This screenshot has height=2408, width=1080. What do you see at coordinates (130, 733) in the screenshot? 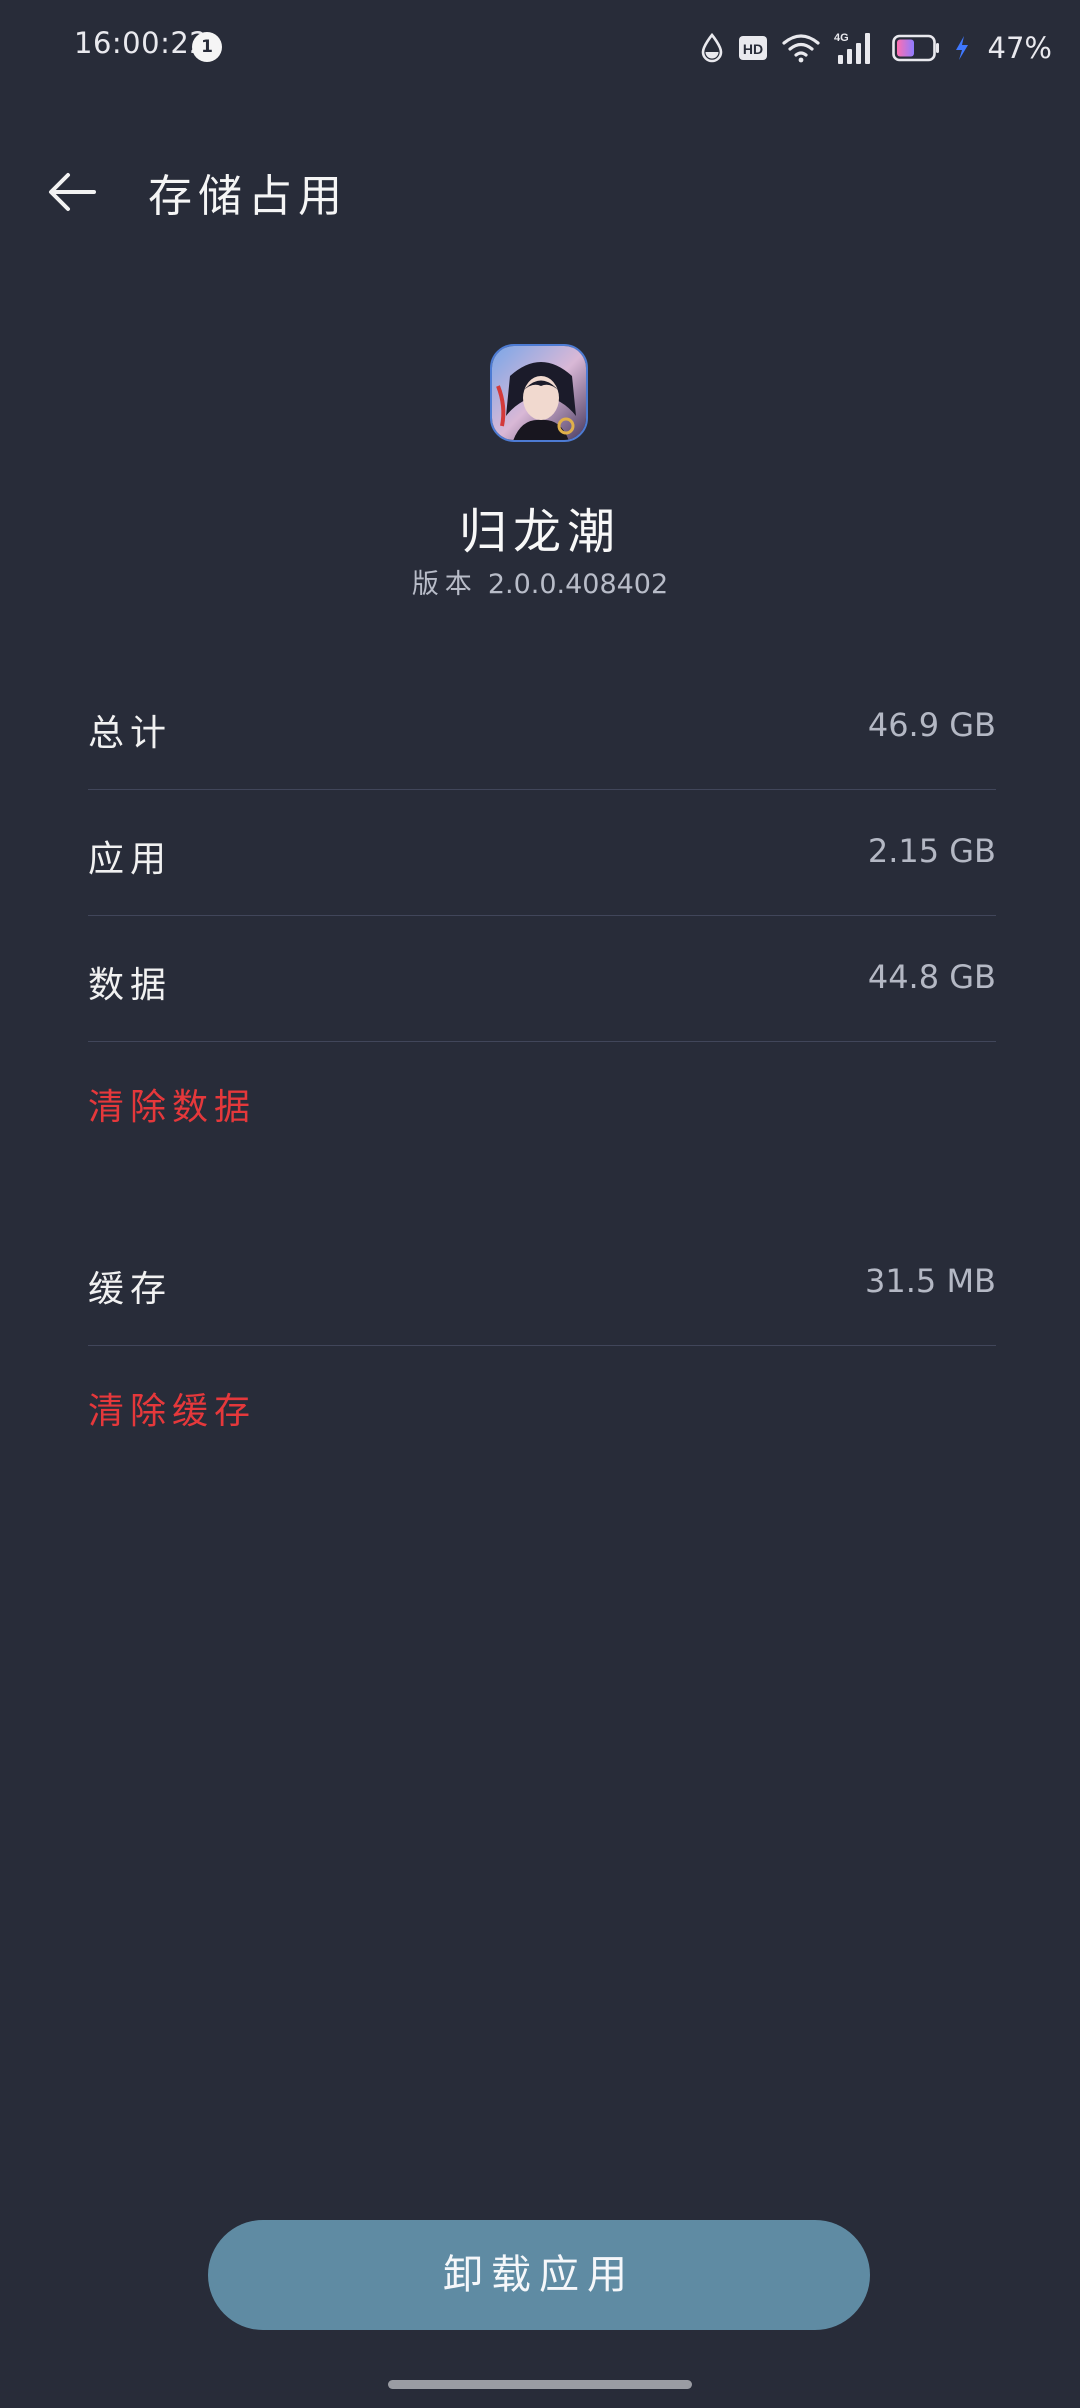
I see `storage-row-label: 总计` at bounding box center [130, 733].